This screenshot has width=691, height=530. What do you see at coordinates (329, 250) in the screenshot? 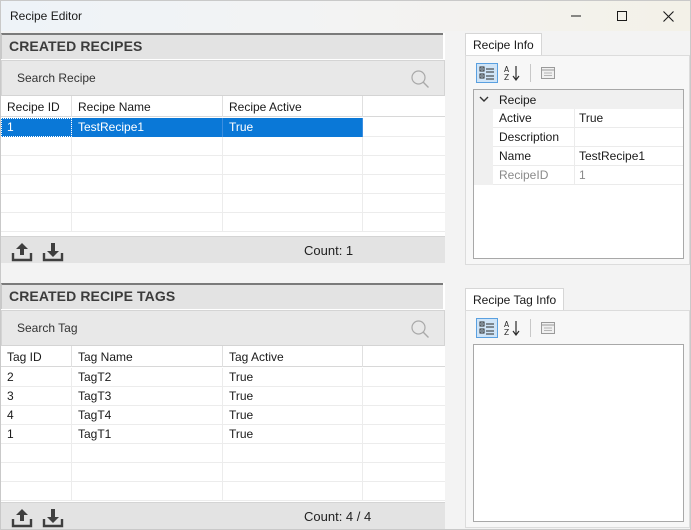
I see `recipes-count: Count: 1` at bounding box center [329, 250].